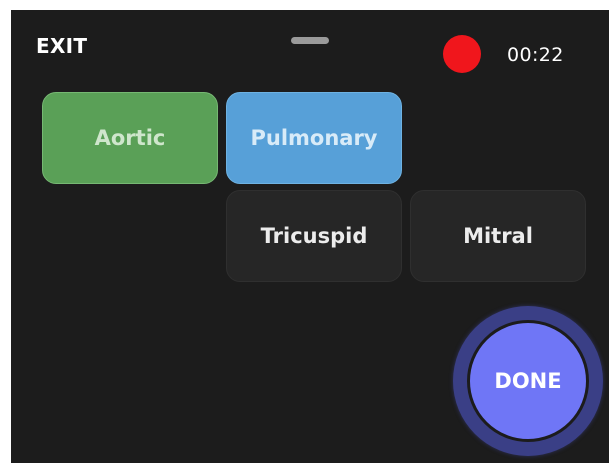  Describe the element at coordinates (310, 40) in the screenshot. I see `drag-handle-icon` at that location.